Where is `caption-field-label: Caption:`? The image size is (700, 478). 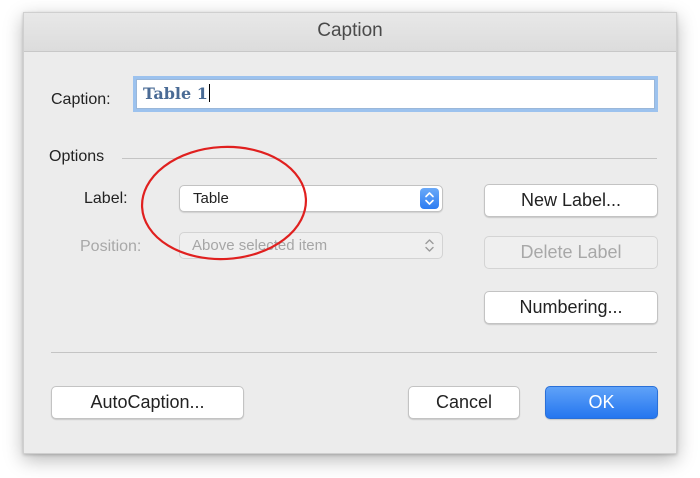 caption-field-label: Caption: is located at coordinates (81, 99).